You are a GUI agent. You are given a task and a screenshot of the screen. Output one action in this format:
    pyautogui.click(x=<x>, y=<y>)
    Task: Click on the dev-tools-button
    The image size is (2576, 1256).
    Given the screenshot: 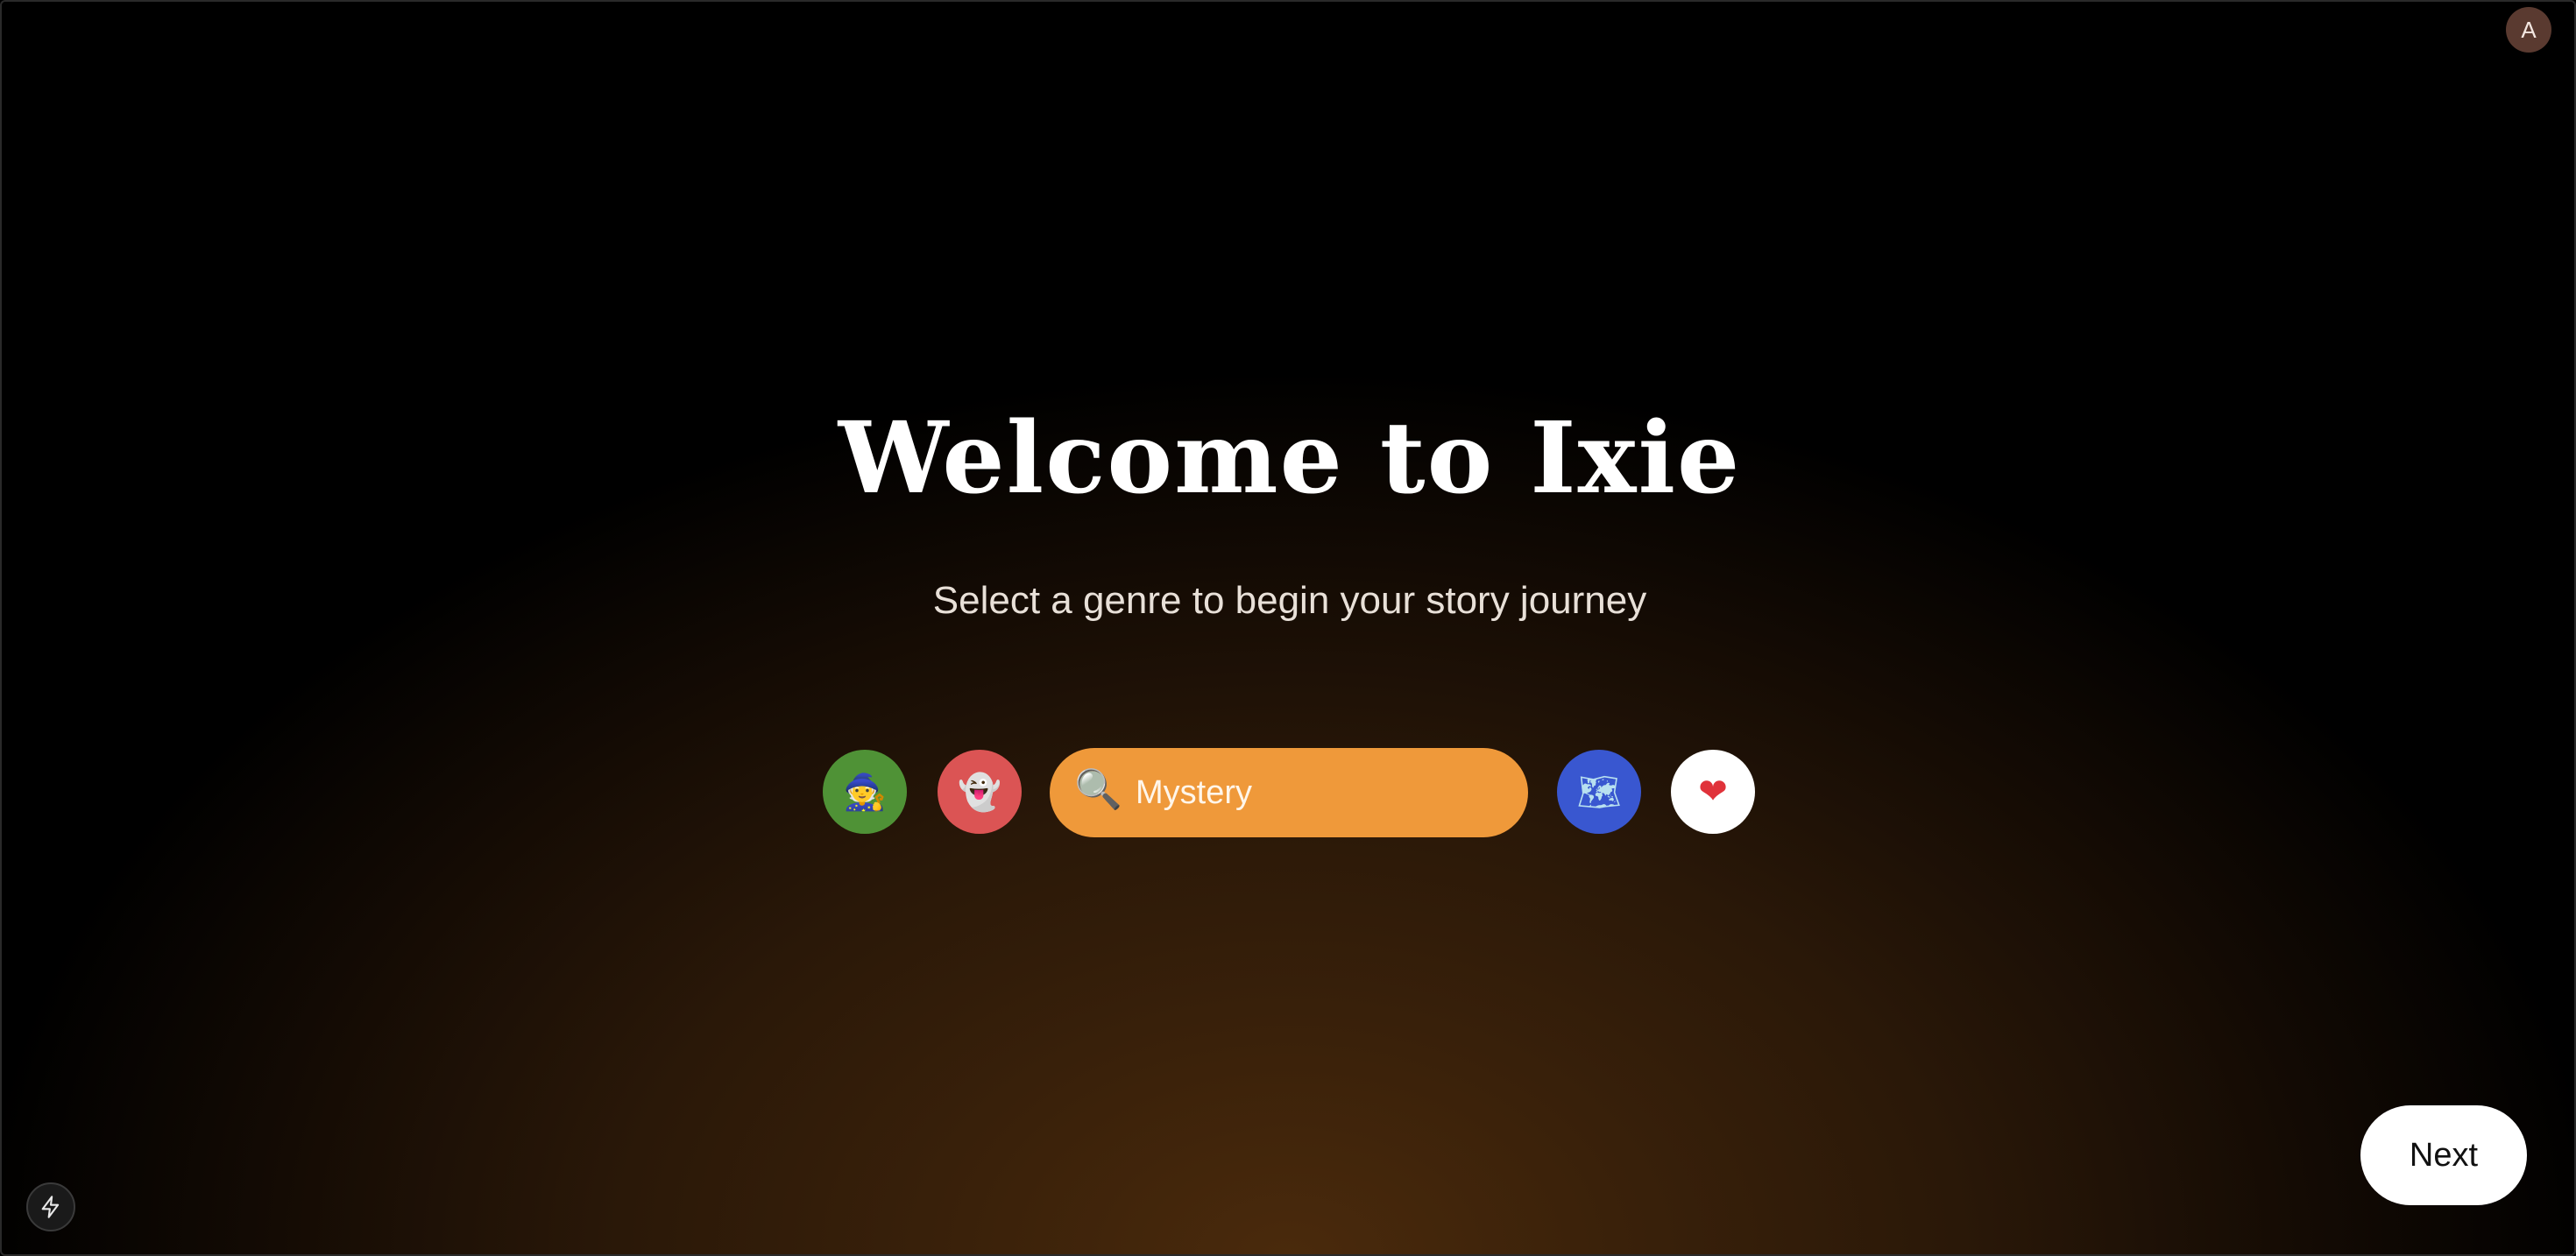 What is the action you would take?
    pyautogui.click(x=50, y=1206)
    